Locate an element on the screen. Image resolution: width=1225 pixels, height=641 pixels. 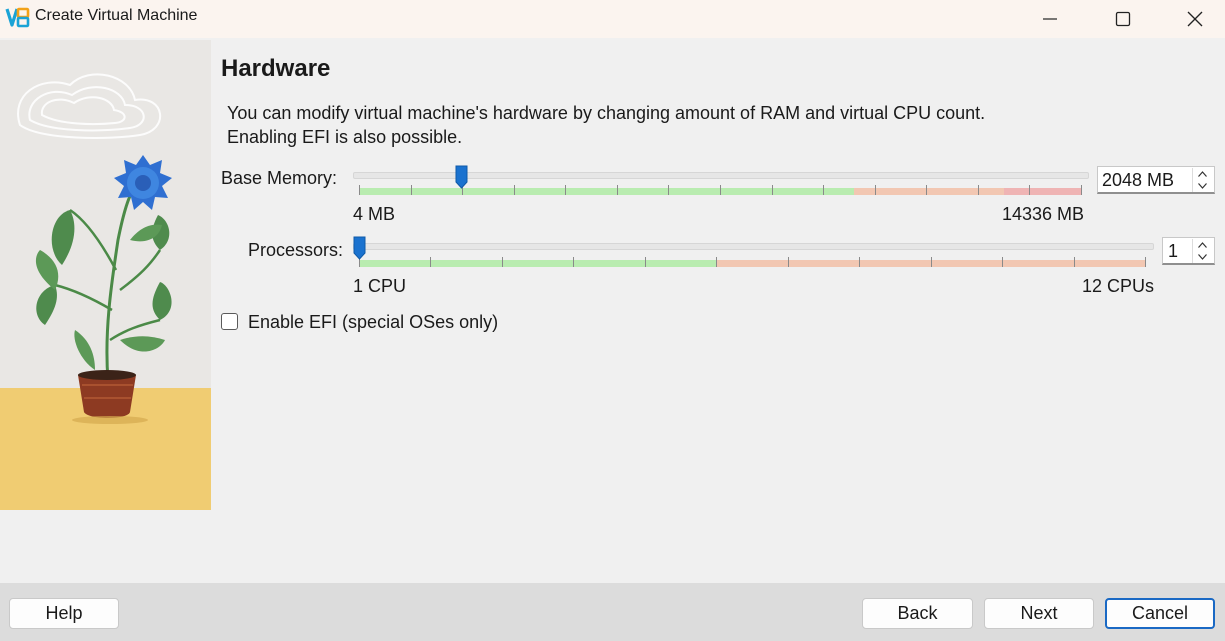
processors-spin-buttons is located at coordinates (1202, 251).